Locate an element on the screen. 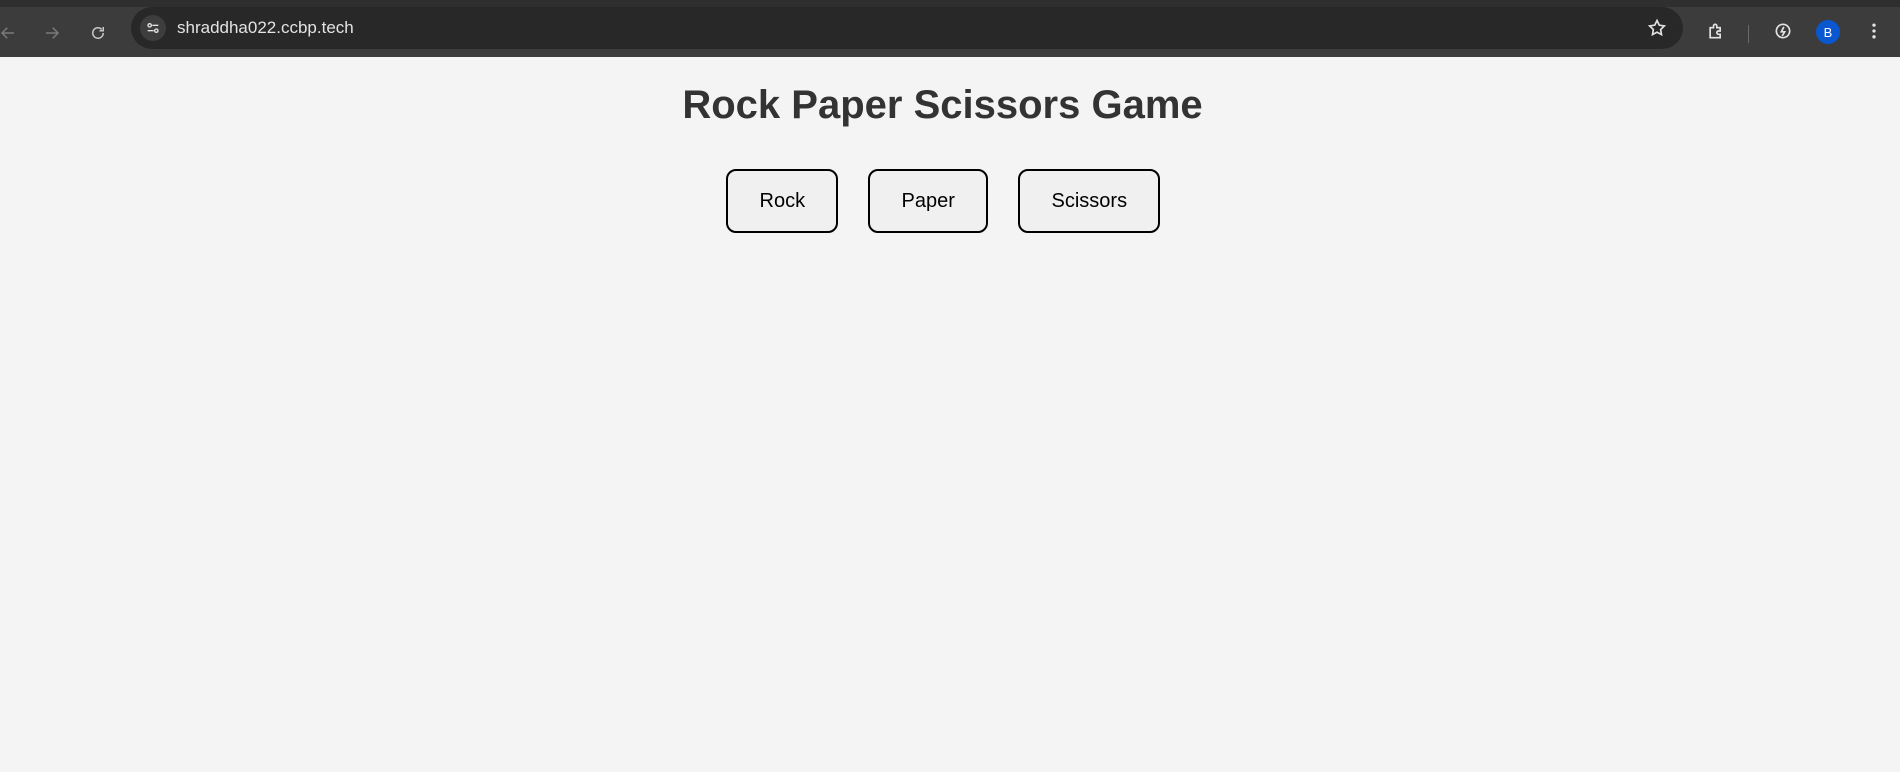  url-text: shraddha022.ccbp.tech is located at coordinates (265, 28).